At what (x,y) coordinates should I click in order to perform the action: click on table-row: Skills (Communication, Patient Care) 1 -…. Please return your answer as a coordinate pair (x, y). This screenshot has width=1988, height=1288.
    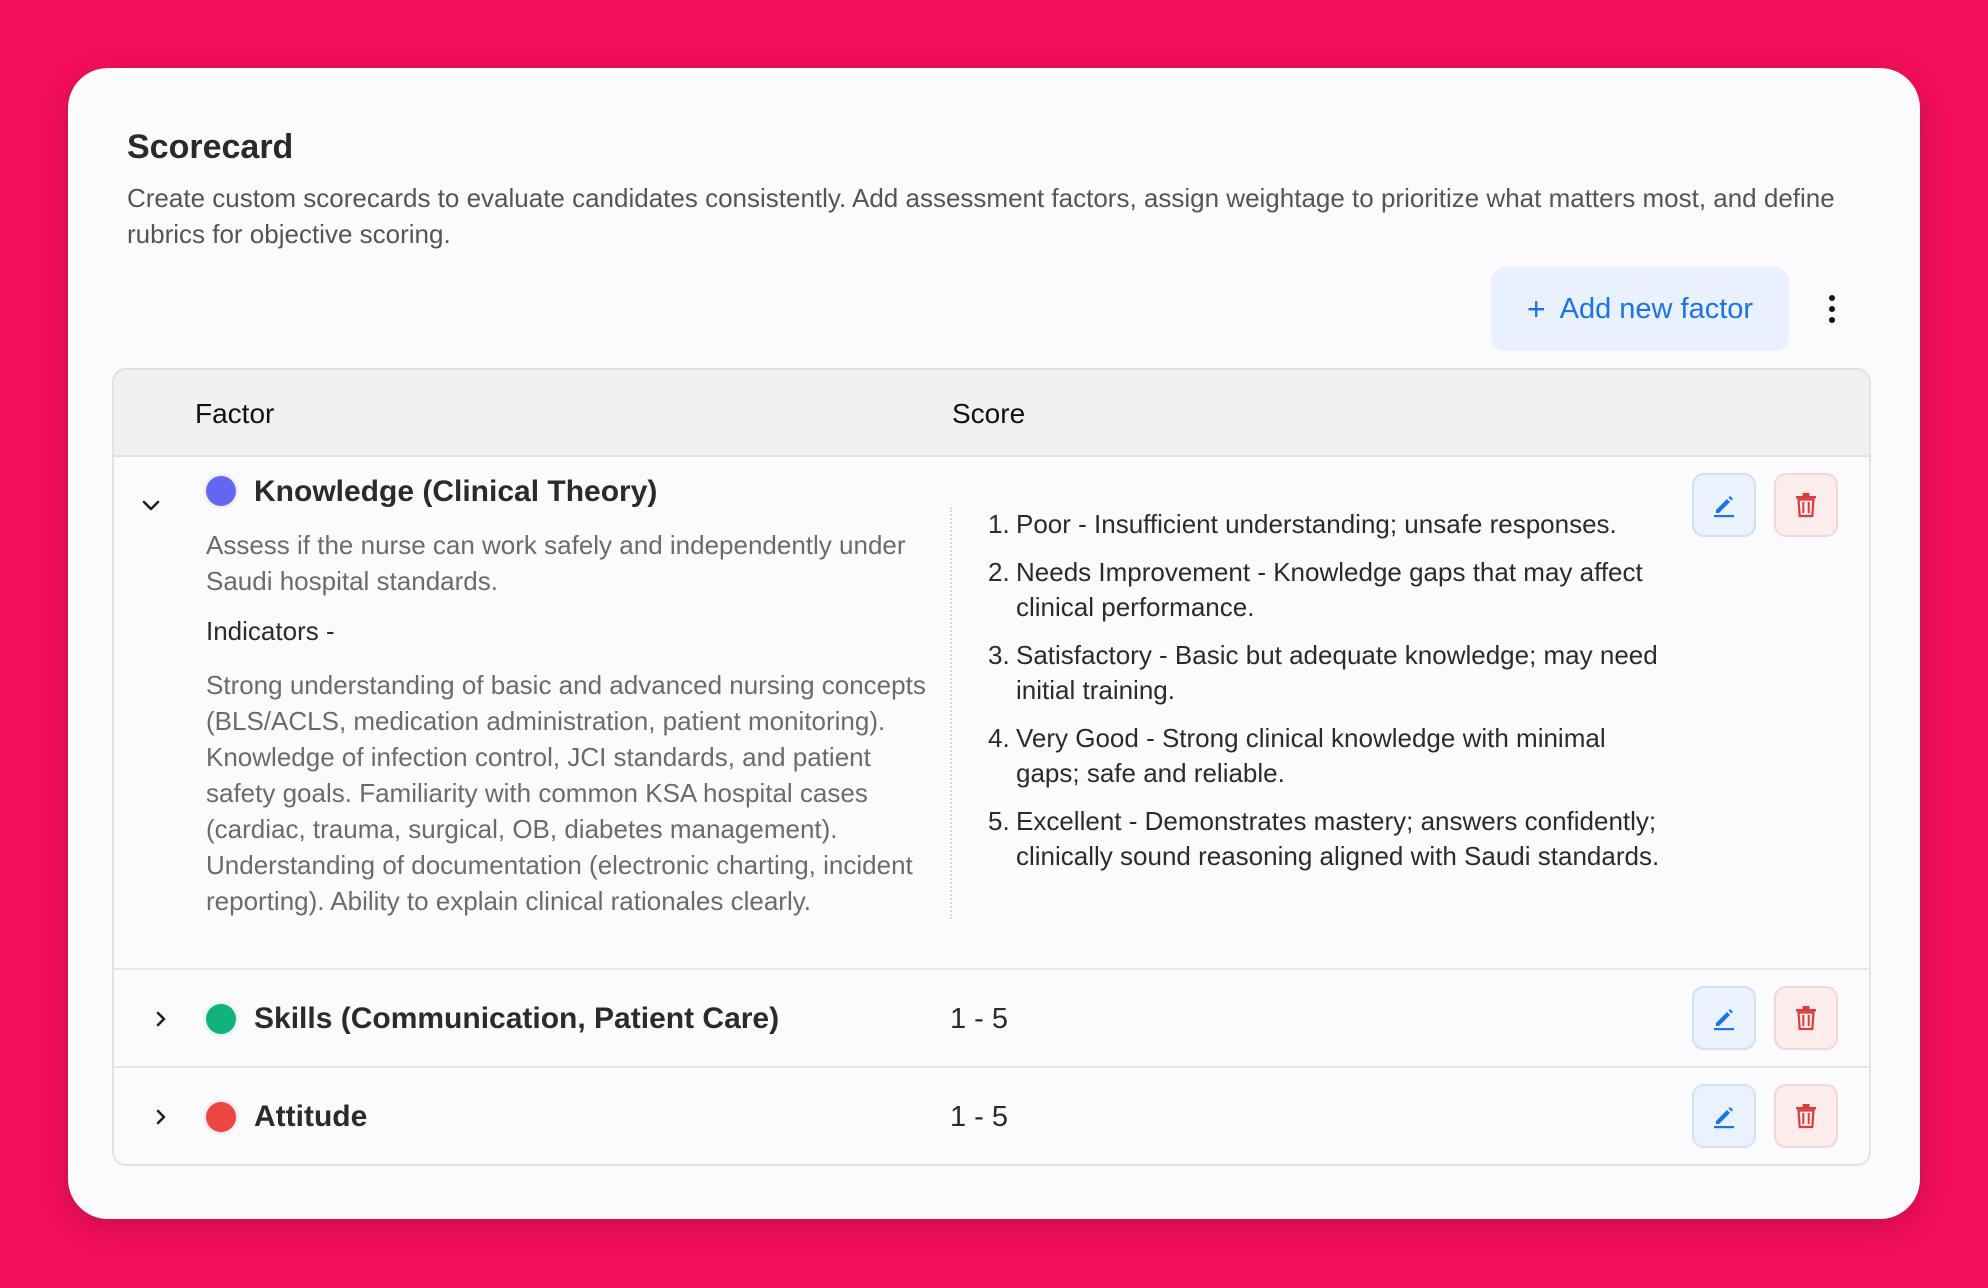
    Looking at the image, I should click on (991, 1019).